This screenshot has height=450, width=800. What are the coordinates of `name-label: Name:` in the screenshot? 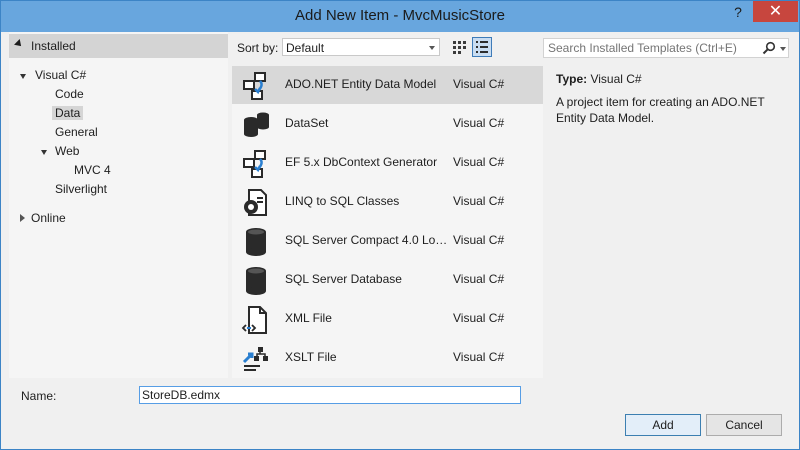 It's located at (39, 396).